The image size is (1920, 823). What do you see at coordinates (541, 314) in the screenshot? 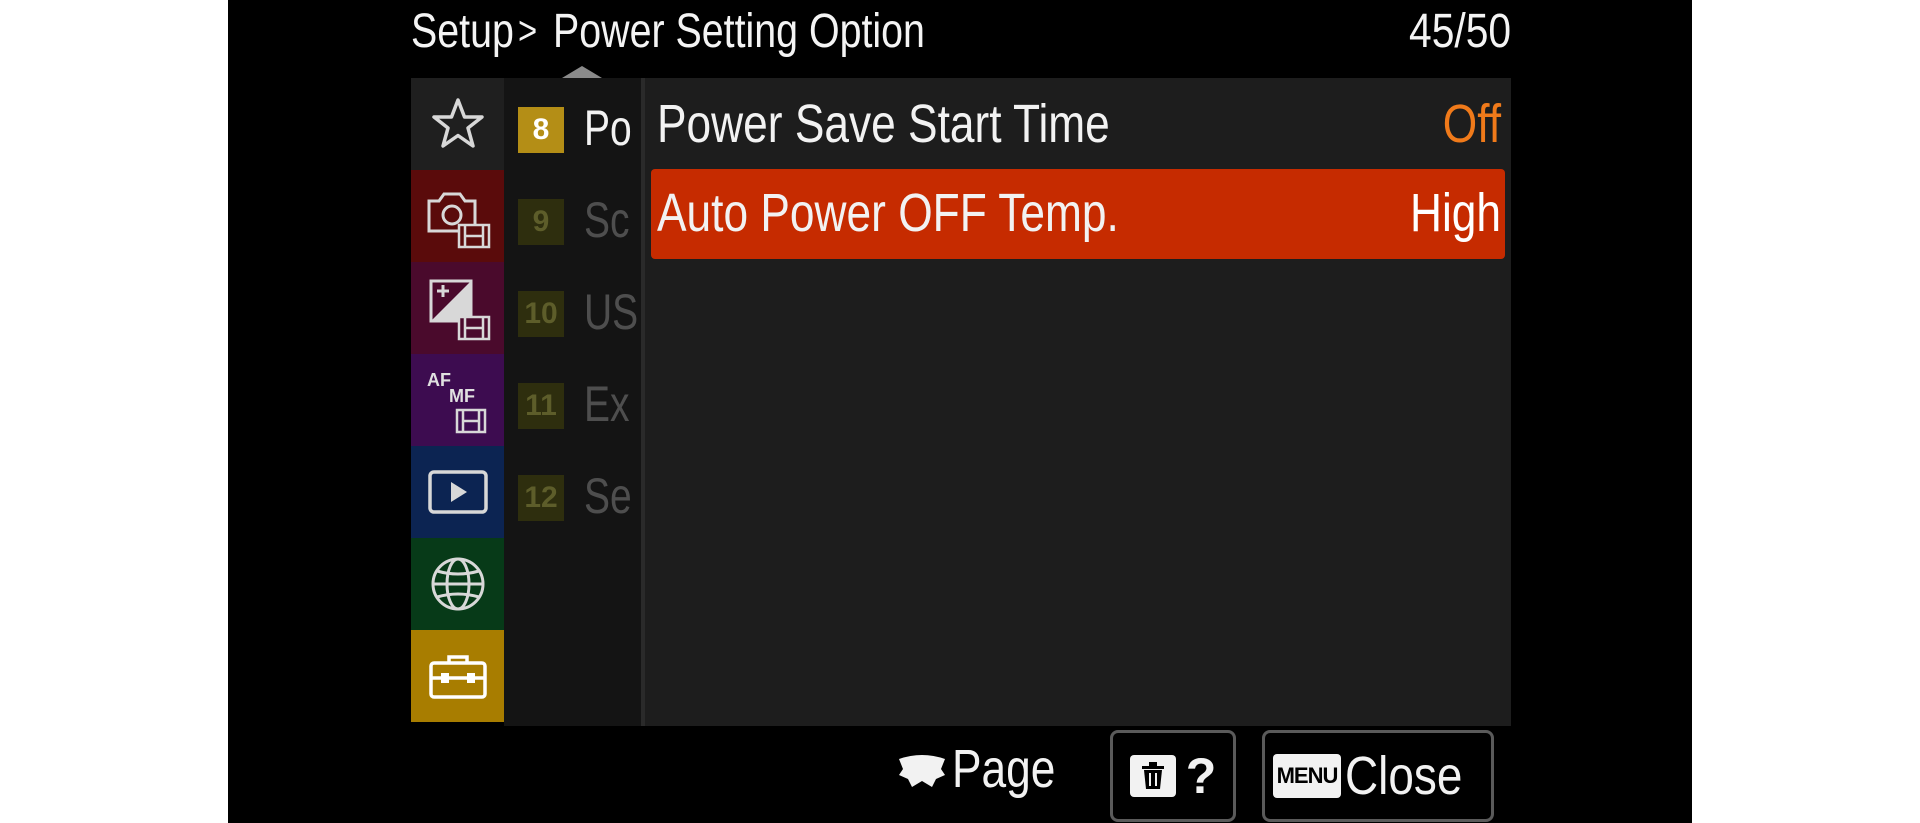
I see `group-number: 10` at bounding box center [541, 314].